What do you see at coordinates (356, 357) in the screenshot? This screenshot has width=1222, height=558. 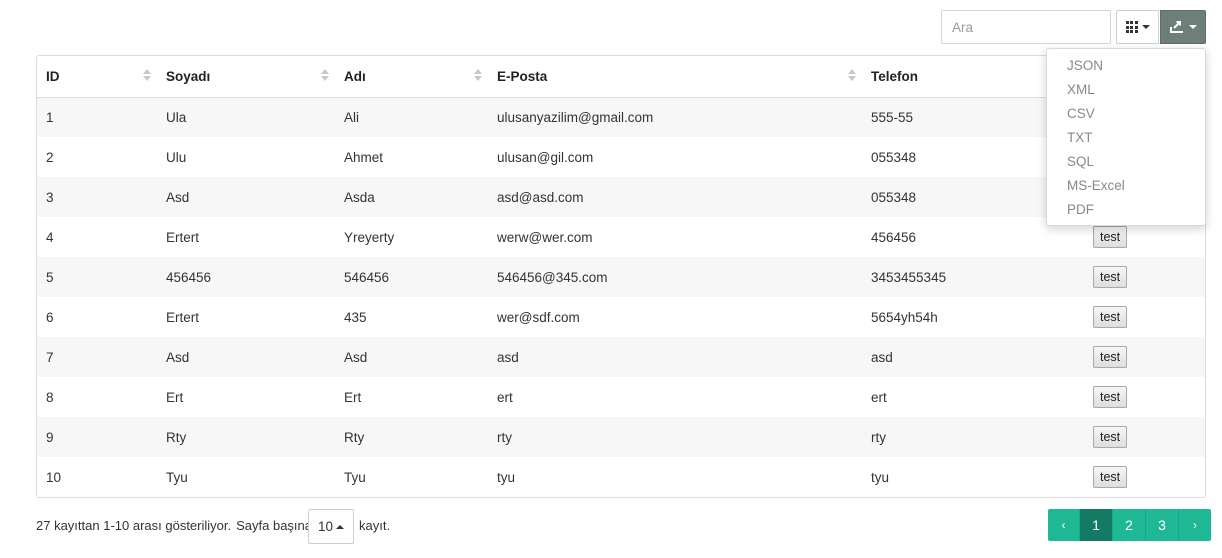 I see `cell-adi: Asd` at bounding box center [356, 357].